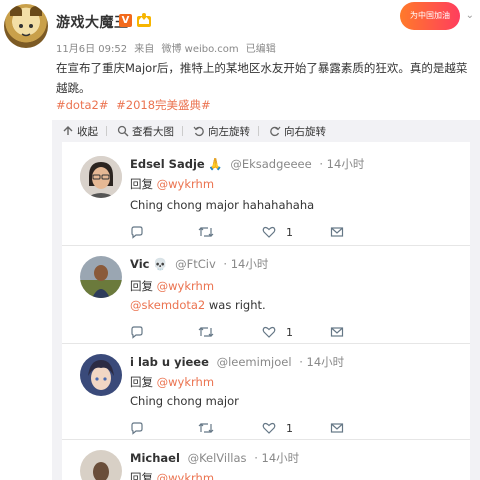  I want to click on chevron-down-icon: ⌄, so click(470, 15).